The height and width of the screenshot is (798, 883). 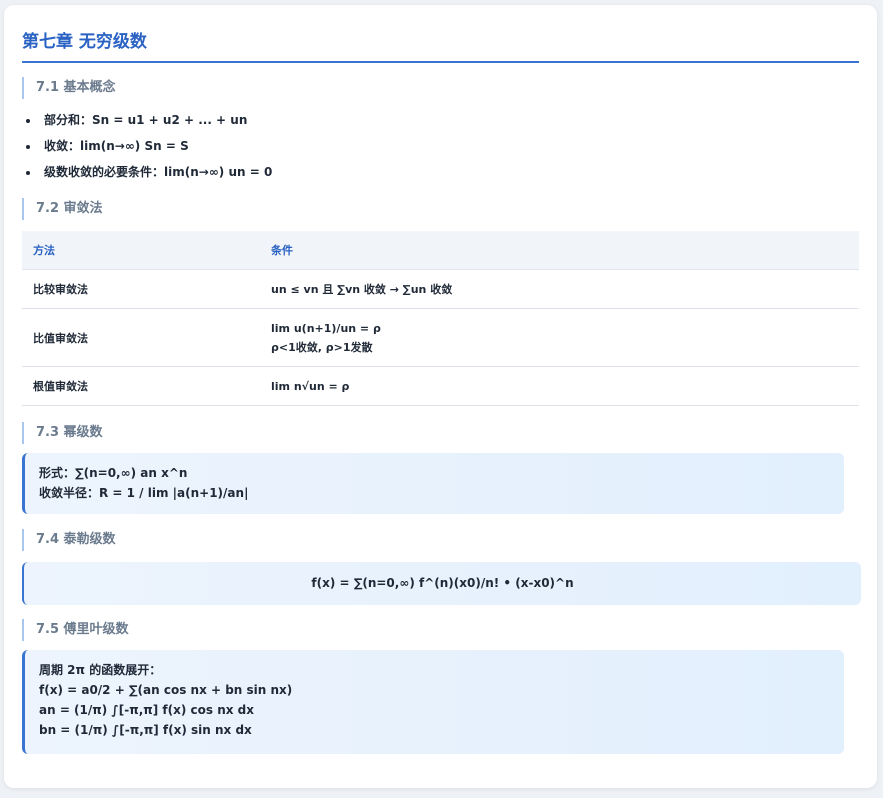 What do you see at coordinates (144, 493) in the screenshot?
I see `power-series-radius: 收敛半径：R = 1 / lim |a(n+1)/an|` at bounding box center [144, 493].